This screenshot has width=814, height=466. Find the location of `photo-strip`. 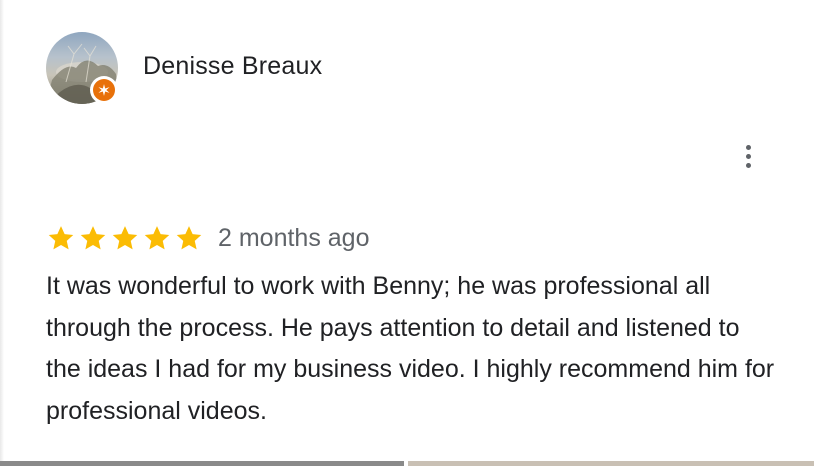

photo-strip is located at coordinates (407, 463).